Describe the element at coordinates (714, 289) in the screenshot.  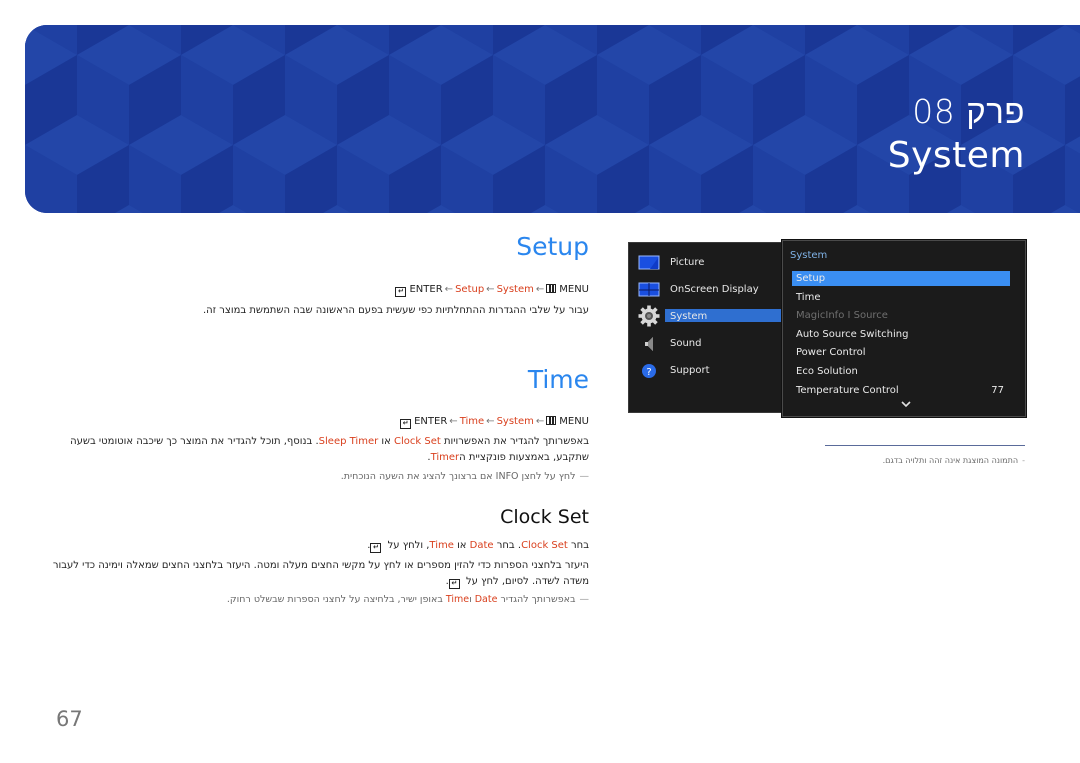
I see `osd-item-label: OnScreen Display` at that location.